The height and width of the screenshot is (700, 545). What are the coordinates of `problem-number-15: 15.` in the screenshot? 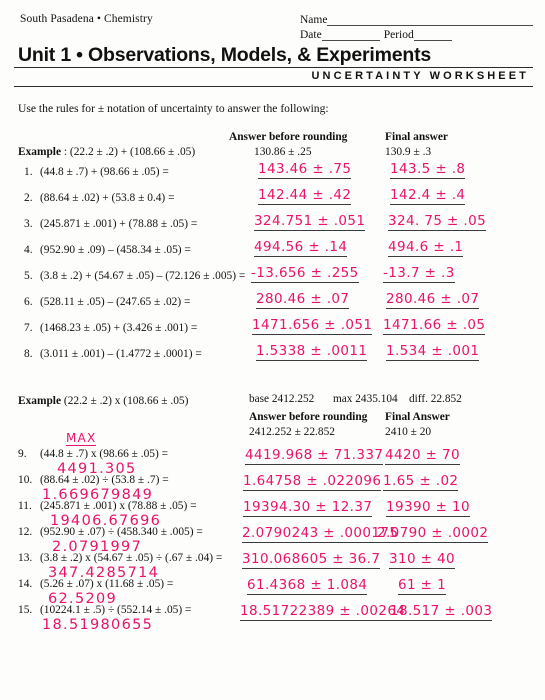 It's located at (25, 610).